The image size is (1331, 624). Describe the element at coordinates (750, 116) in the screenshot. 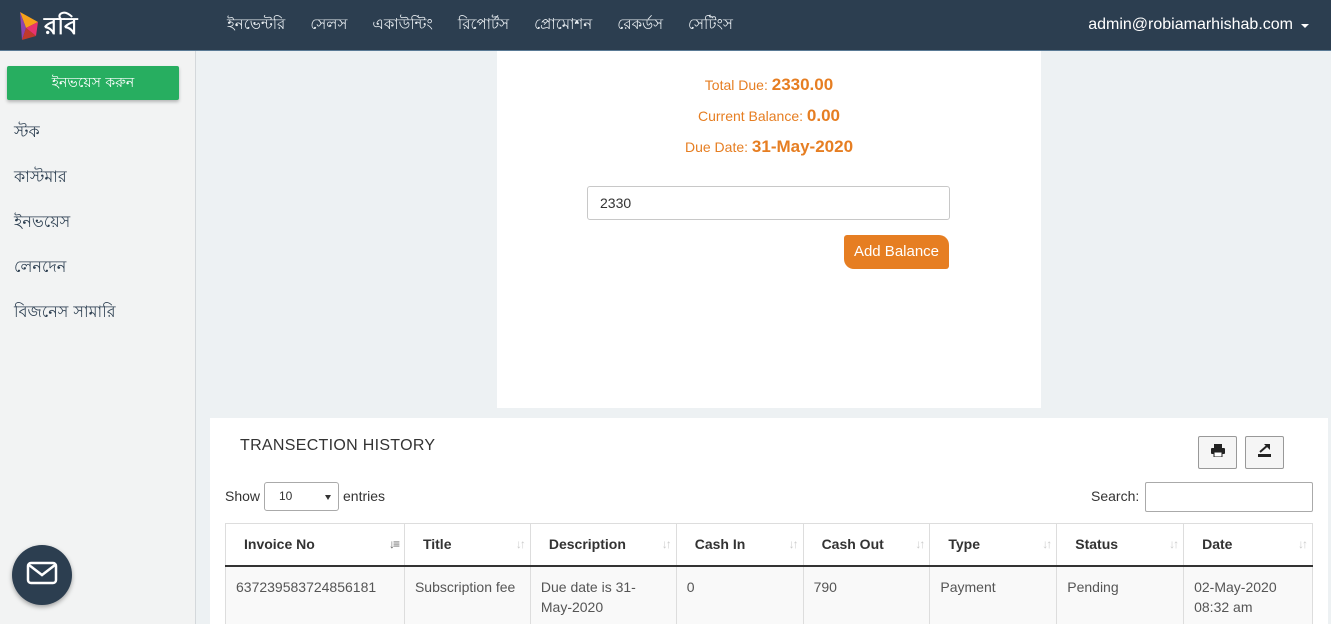

I see `current-balance-label: Current Balance:` at that location.